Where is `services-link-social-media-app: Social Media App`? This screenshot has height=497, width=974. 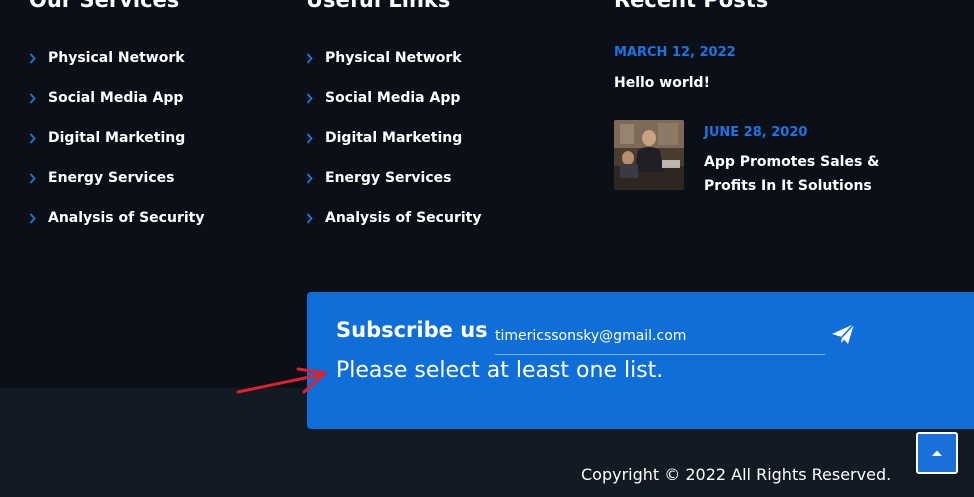 services-link-social-media-app: Social Media App is located at coordinates (116, 108).